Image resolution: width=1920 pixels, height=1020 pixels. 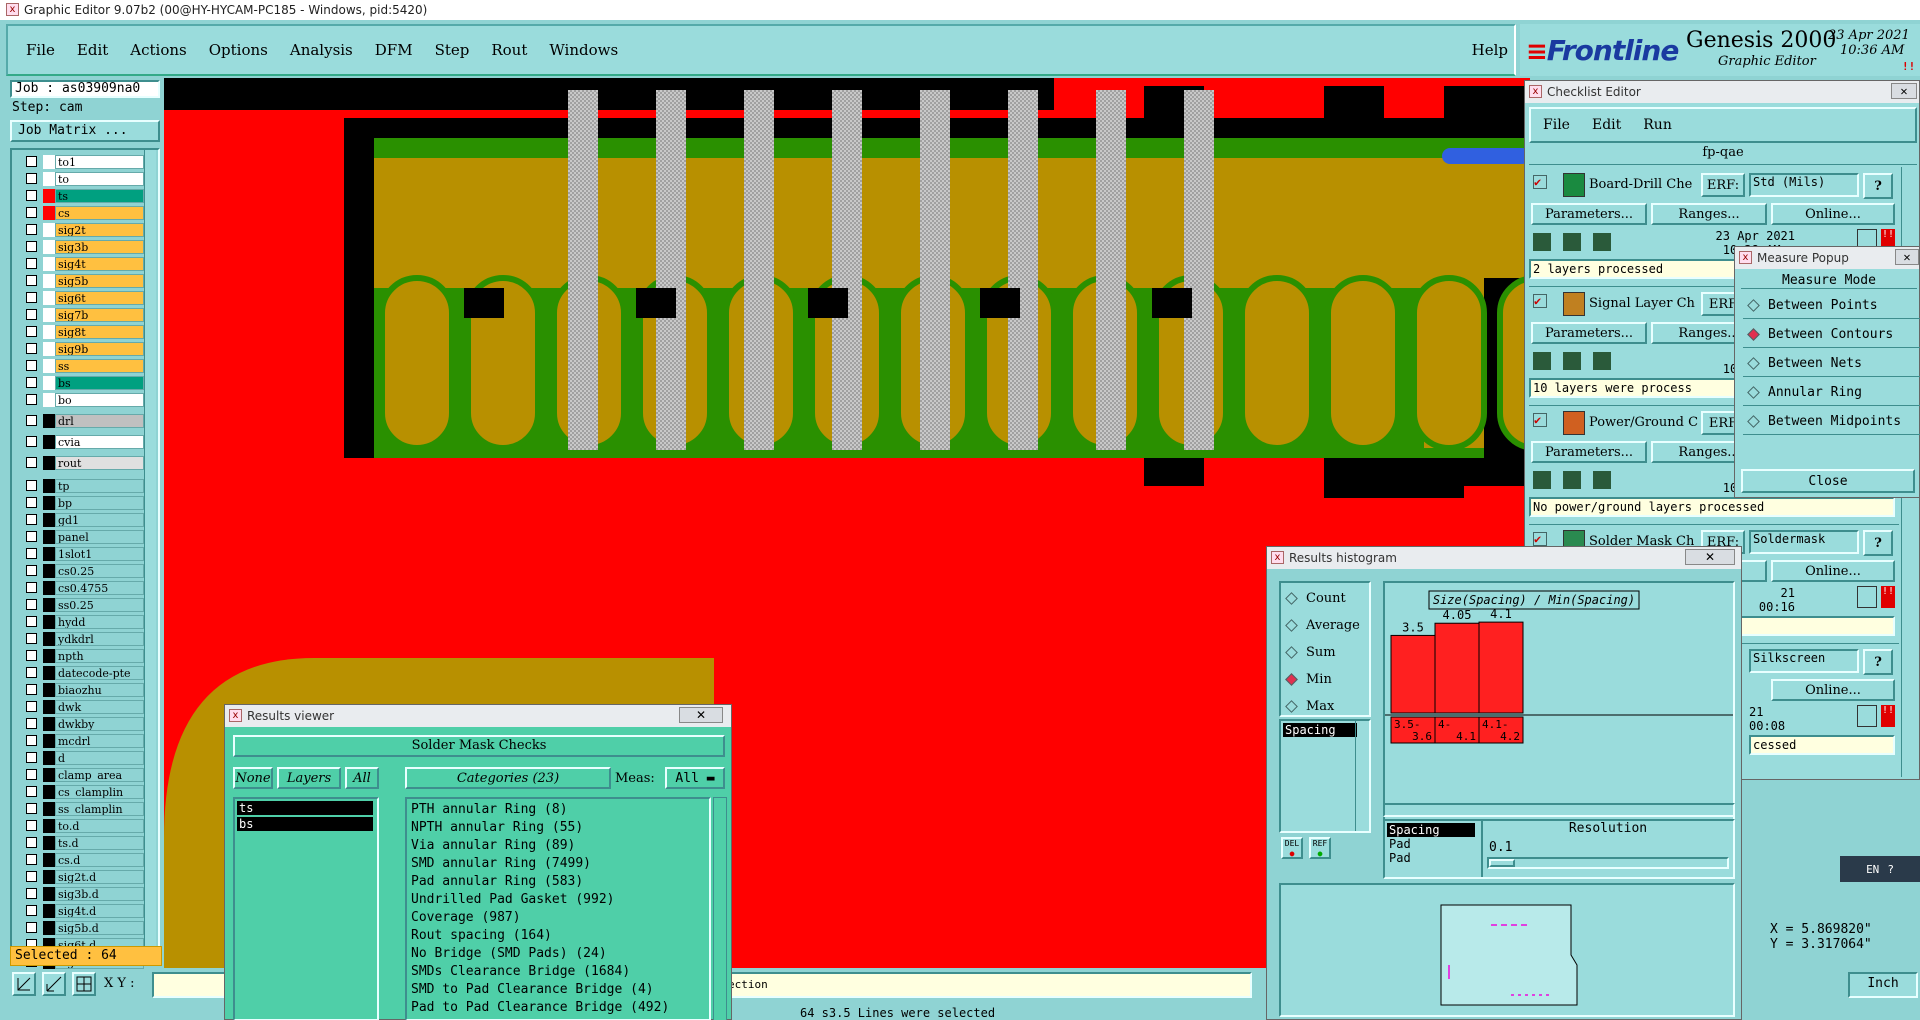 What do you see at coordinates (305, 808) in the screenshot?
I see `result-layer-item: ts` at bounding box center [305, 808].